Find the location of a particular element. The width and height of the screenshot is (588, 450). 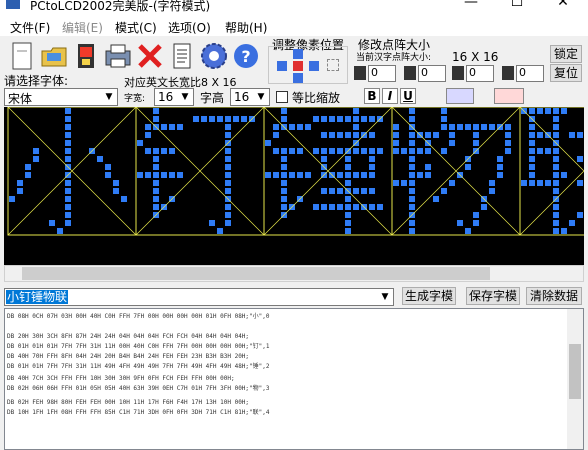

clear-button: 清除数据 is located at coordinates (554, 296).